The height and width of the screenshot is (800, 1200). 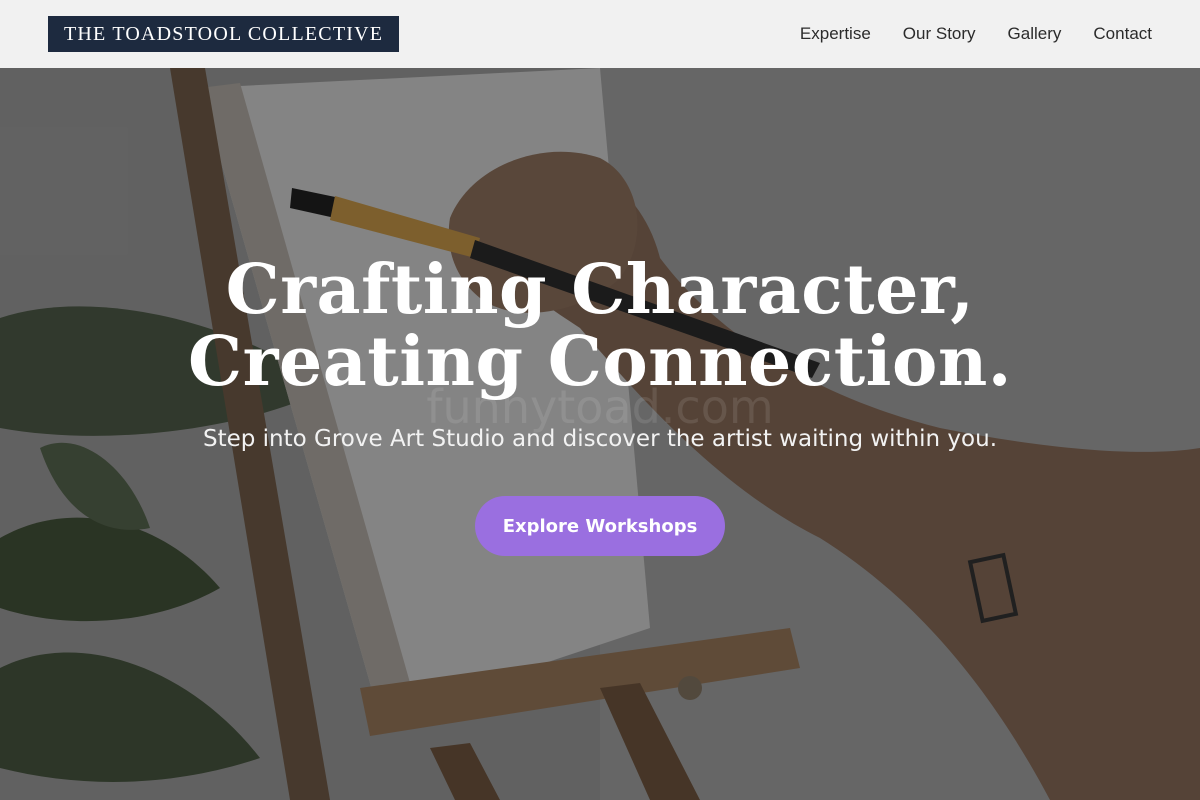 What do you see at coordinates (835, 34) in the screenshot?
I see `nav-link-expertise: Expertise` at bounding box center [835, 34].